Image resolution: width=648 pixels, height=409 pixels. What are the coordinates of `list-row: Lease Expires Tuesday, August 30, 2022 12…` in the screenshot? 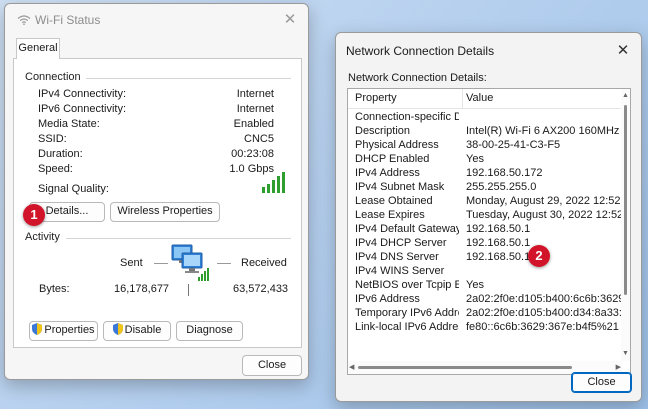 It's located at (487, 216).